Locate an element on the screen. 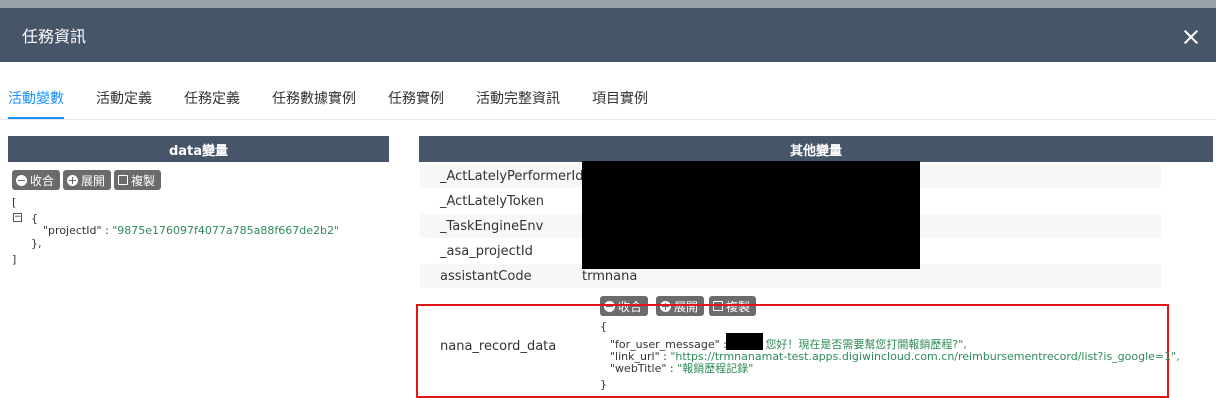 The image size is (1216, 398). json-key-webtitle: "webTitle" : is located at coordinates (644, 368).